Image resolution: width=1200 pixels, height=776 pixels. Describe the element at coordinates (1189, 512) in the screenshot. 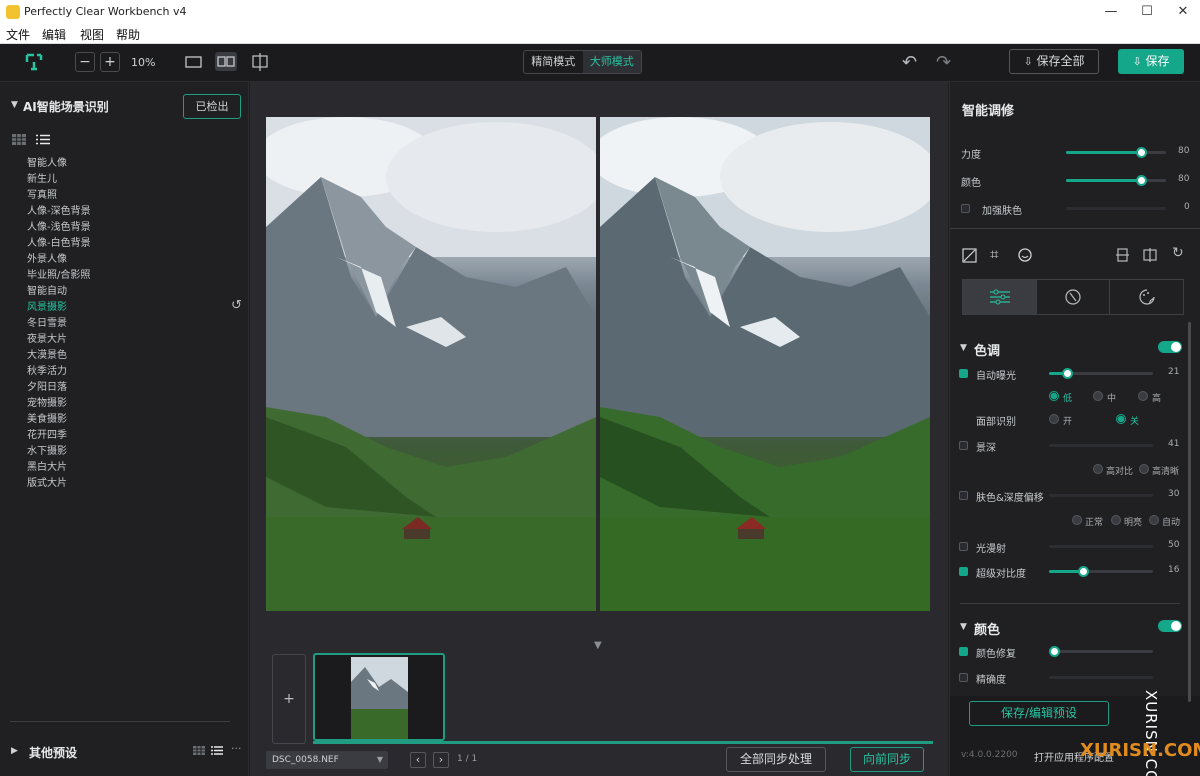

I see `right-scrollbar` at that location.